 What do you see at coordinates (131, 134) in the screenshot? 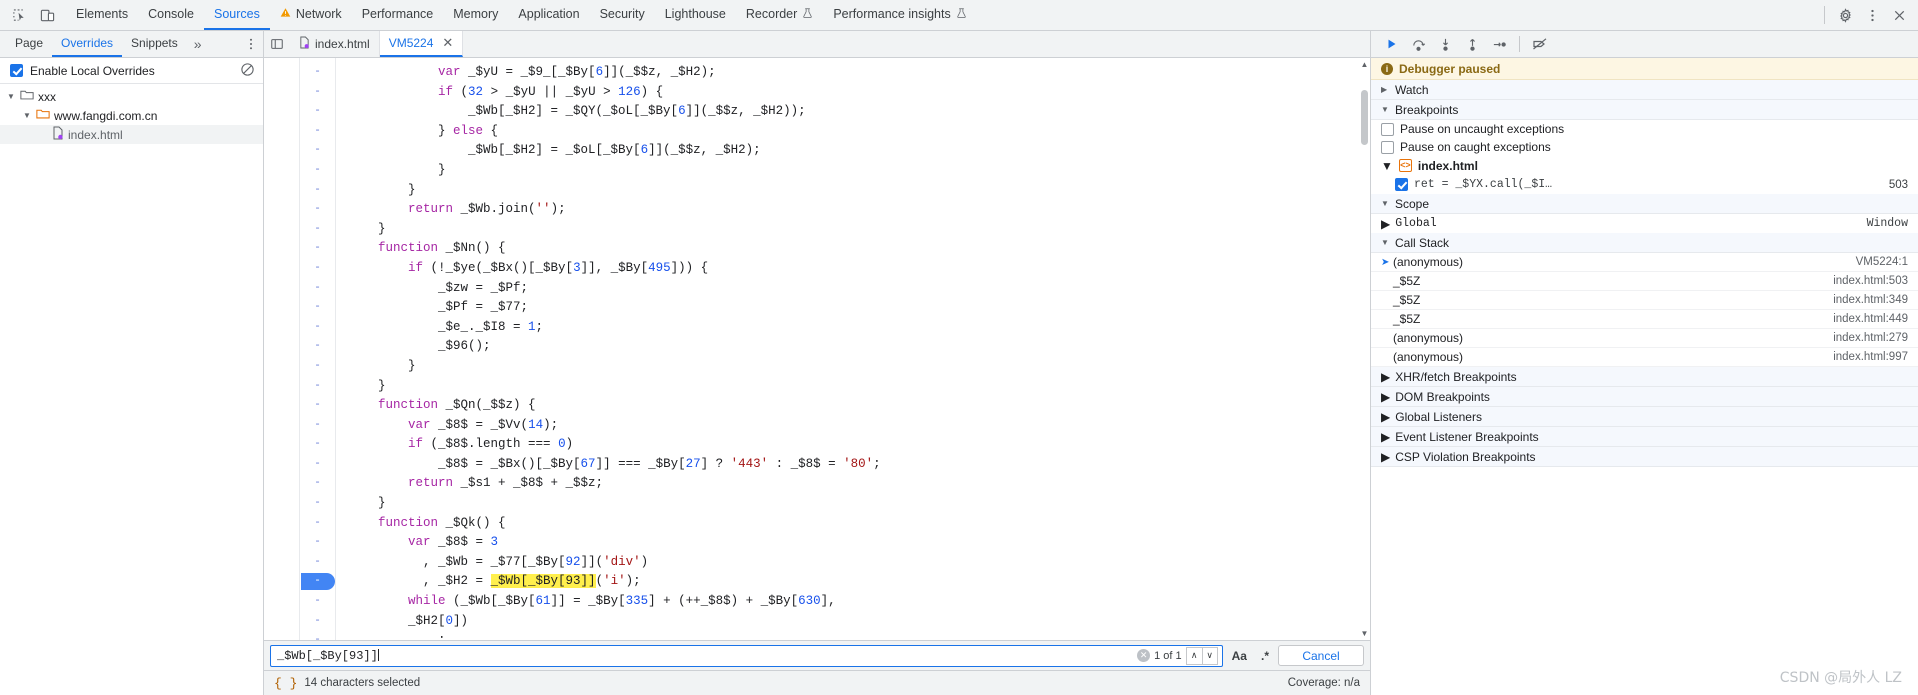
I see `tree-item-index-html: index.html` at bounding box center [131, 134].